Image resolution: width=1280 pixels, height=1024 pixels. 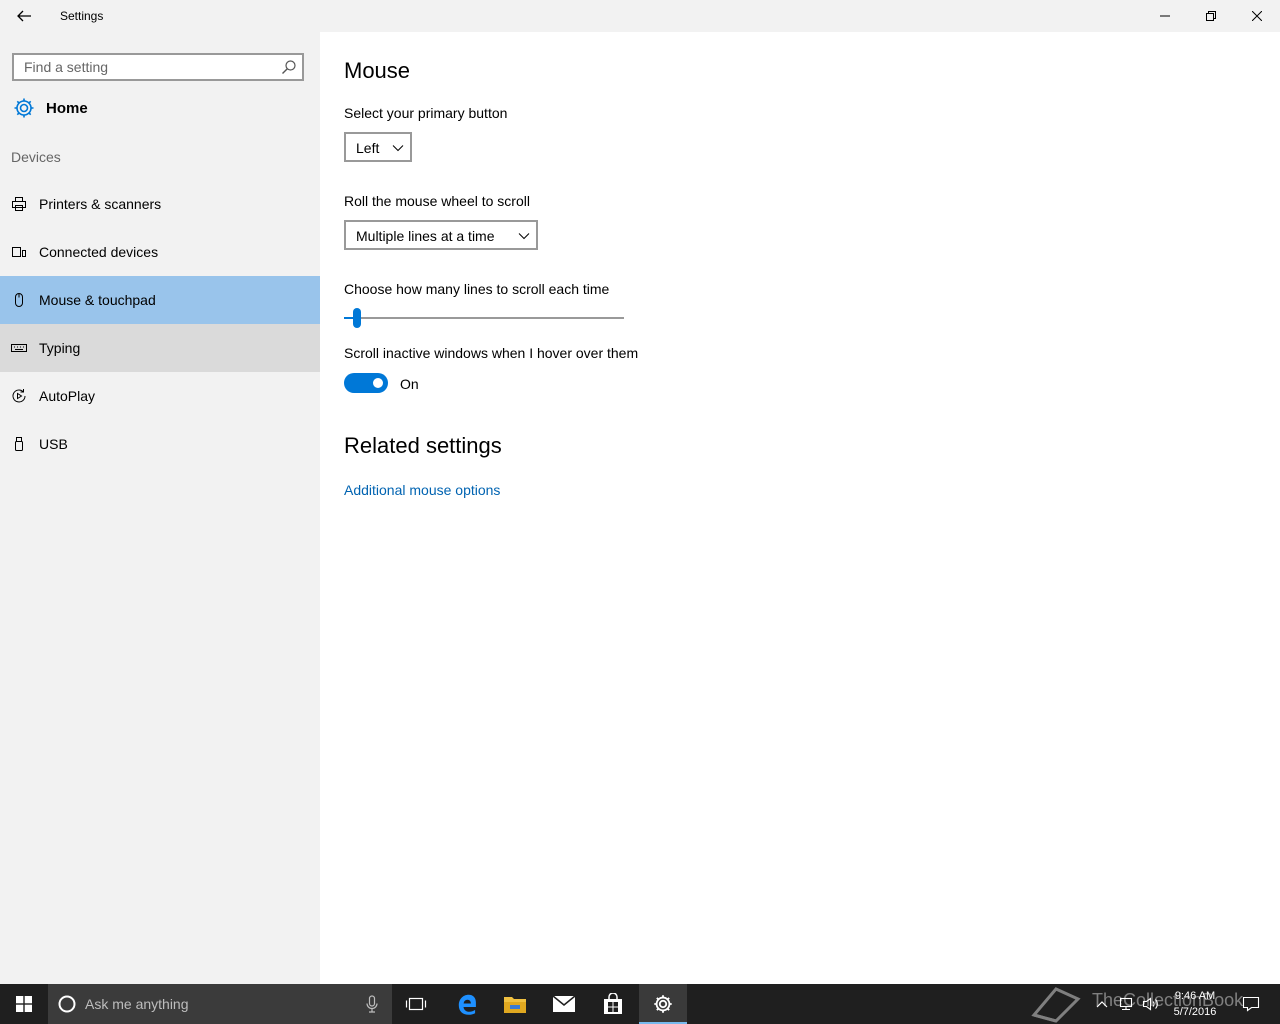 I want to click on edge-browser-button, so click(x=467, y=1004).